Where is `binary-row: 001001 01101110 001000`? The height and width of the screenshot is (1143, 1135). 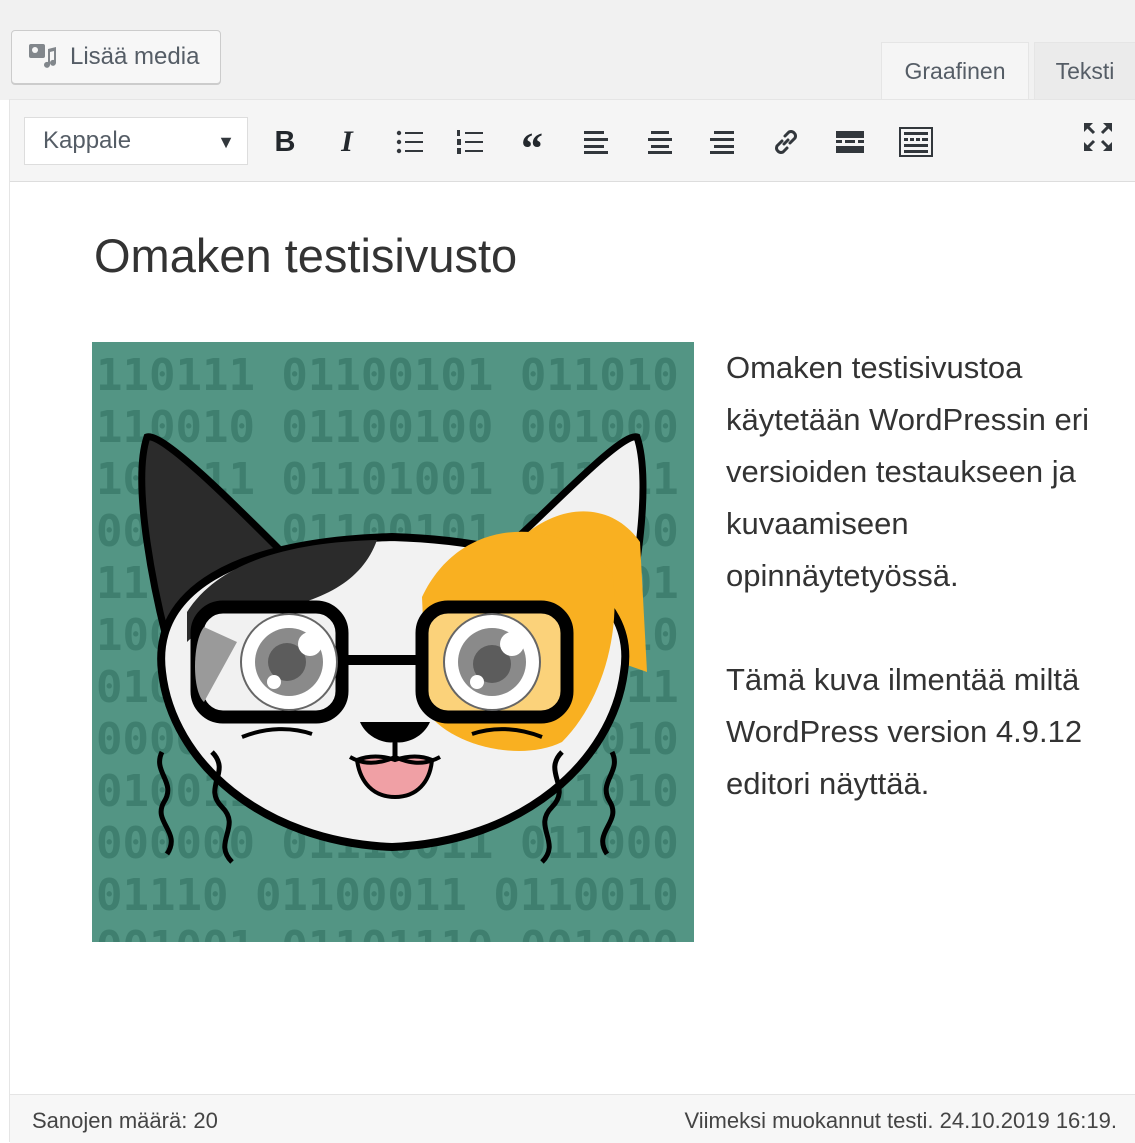 binary-row: 001001 01101110 001000 is located at coordinates (387, 932).